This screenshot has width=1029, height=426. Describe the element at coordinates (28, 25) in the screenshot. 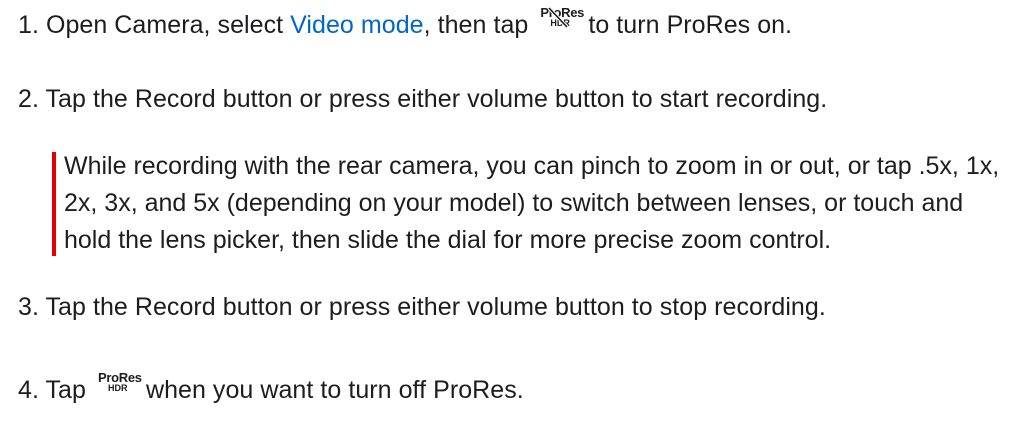

I see `step-1-number: 1.` at that location.